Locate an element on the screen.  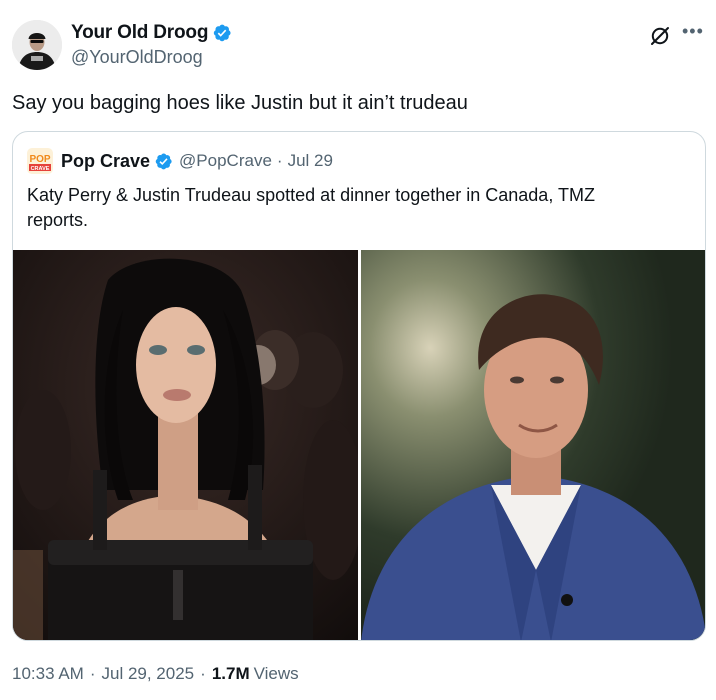
tweet-meta: 10:33 AM · Jul 29, 2025 · 1.7M Views is located at coordinates (155, 674).